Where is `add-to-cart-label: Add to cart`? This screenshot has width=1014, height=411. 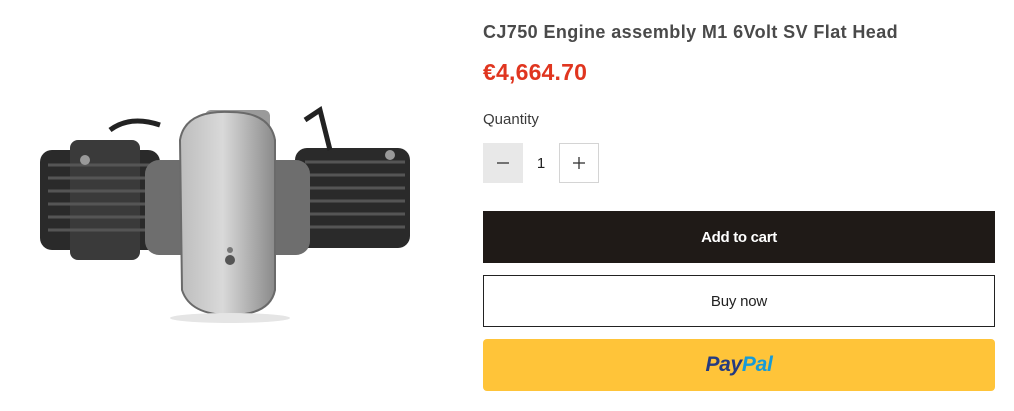 add-to-cart-label: Add to cart is located at coordinates (739, 237).